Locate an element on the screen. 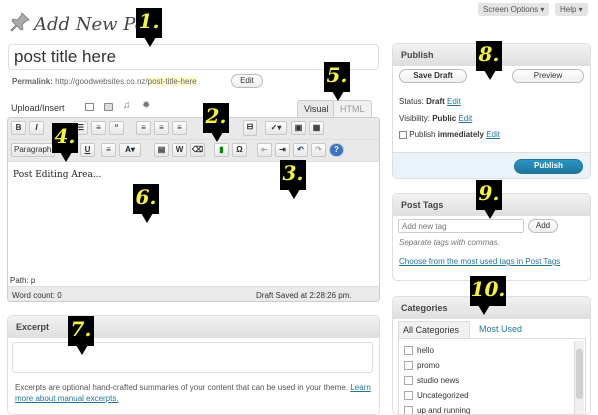 The height and width of the screenshot is (415, 598). category-item: promo is located at coordinates (422, 366).